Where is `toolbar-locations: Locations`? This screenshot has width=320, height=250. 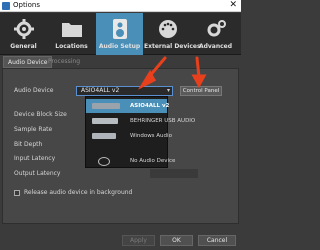 toolbar-locations: Locations is located at coordinates (71, 34).